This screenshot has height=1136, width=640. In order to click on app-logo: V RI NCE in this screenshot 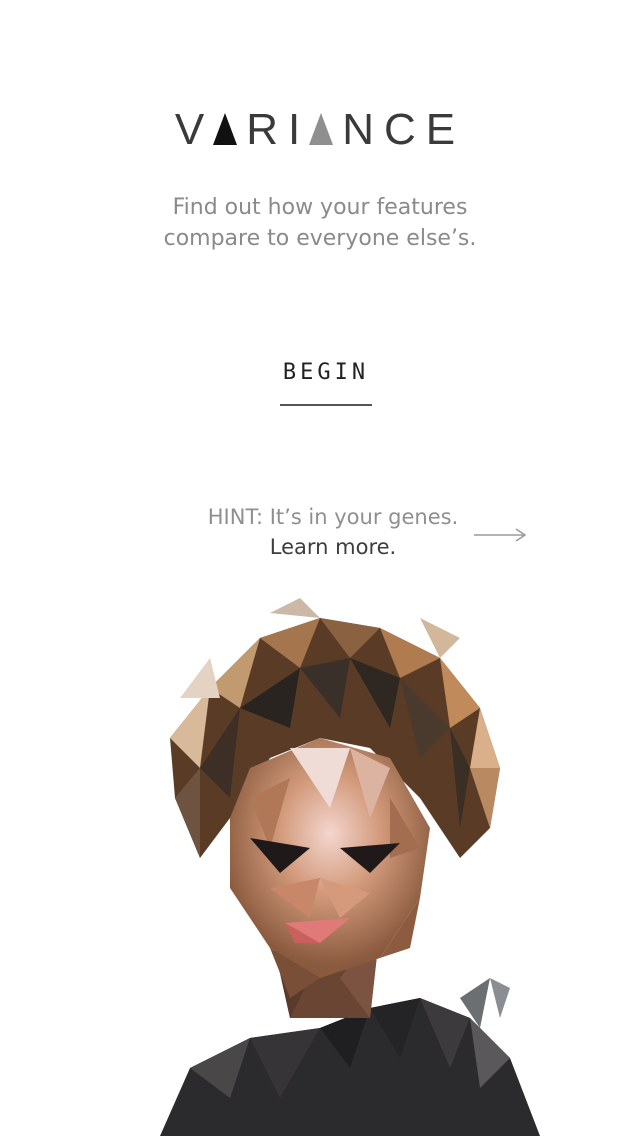, I will do `click(320, 130)`.